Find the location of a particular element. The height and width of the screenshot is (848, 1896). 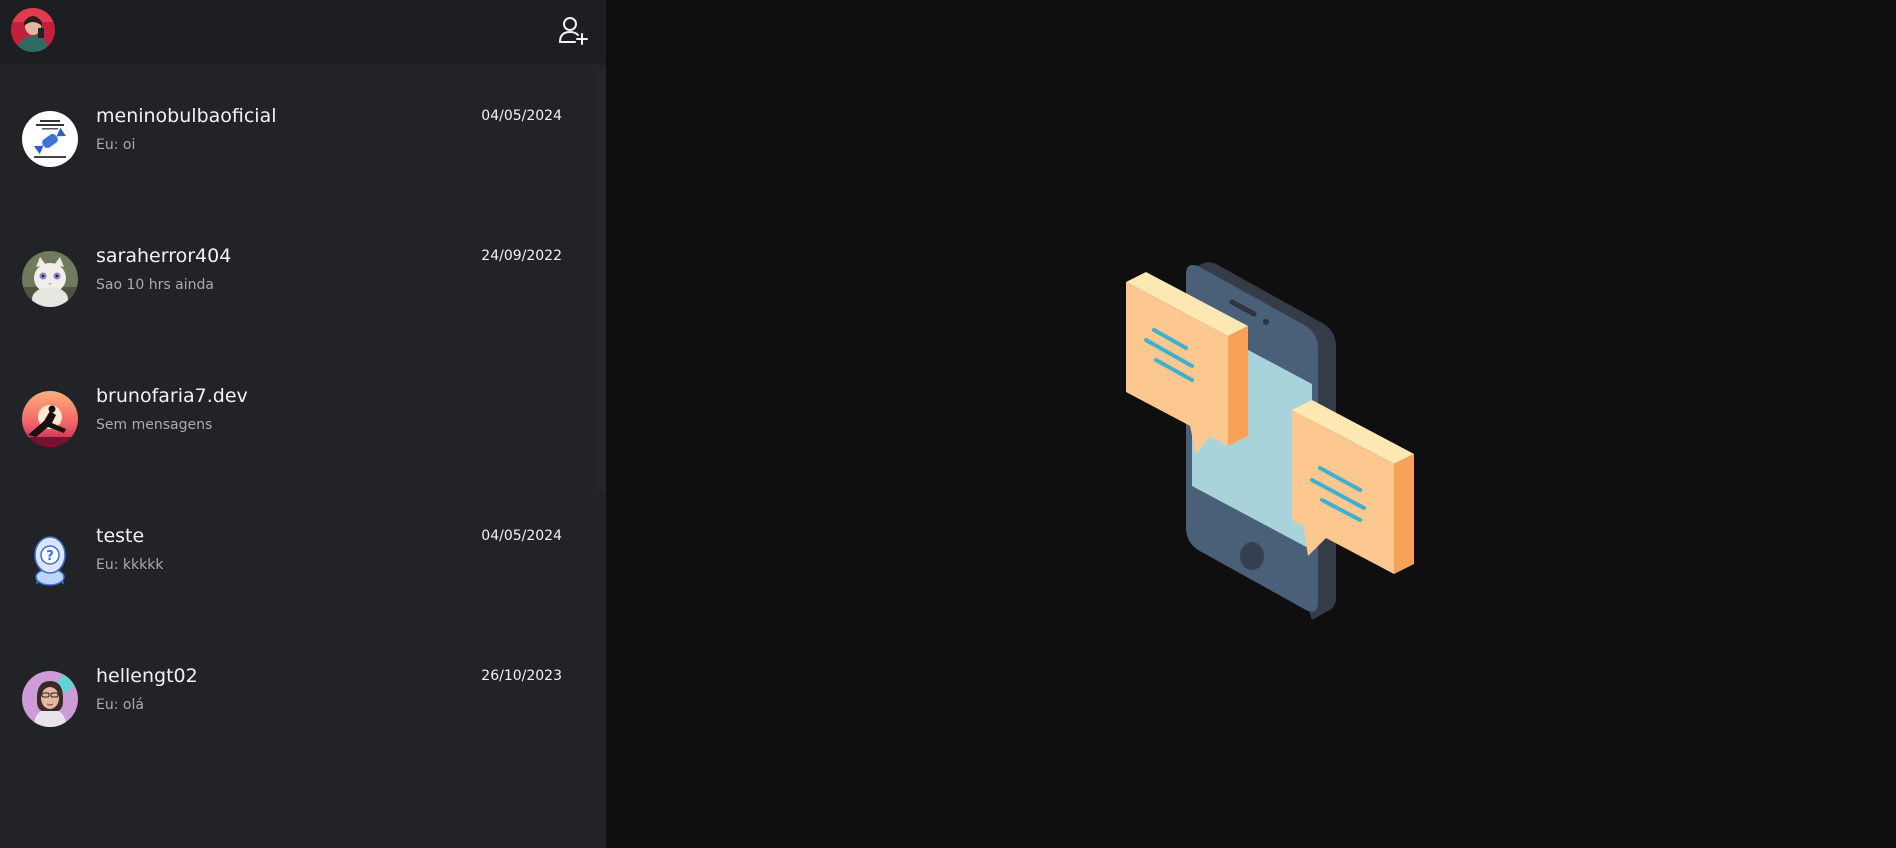

chat-list-scrollbar is located at coordinates (601, 280).